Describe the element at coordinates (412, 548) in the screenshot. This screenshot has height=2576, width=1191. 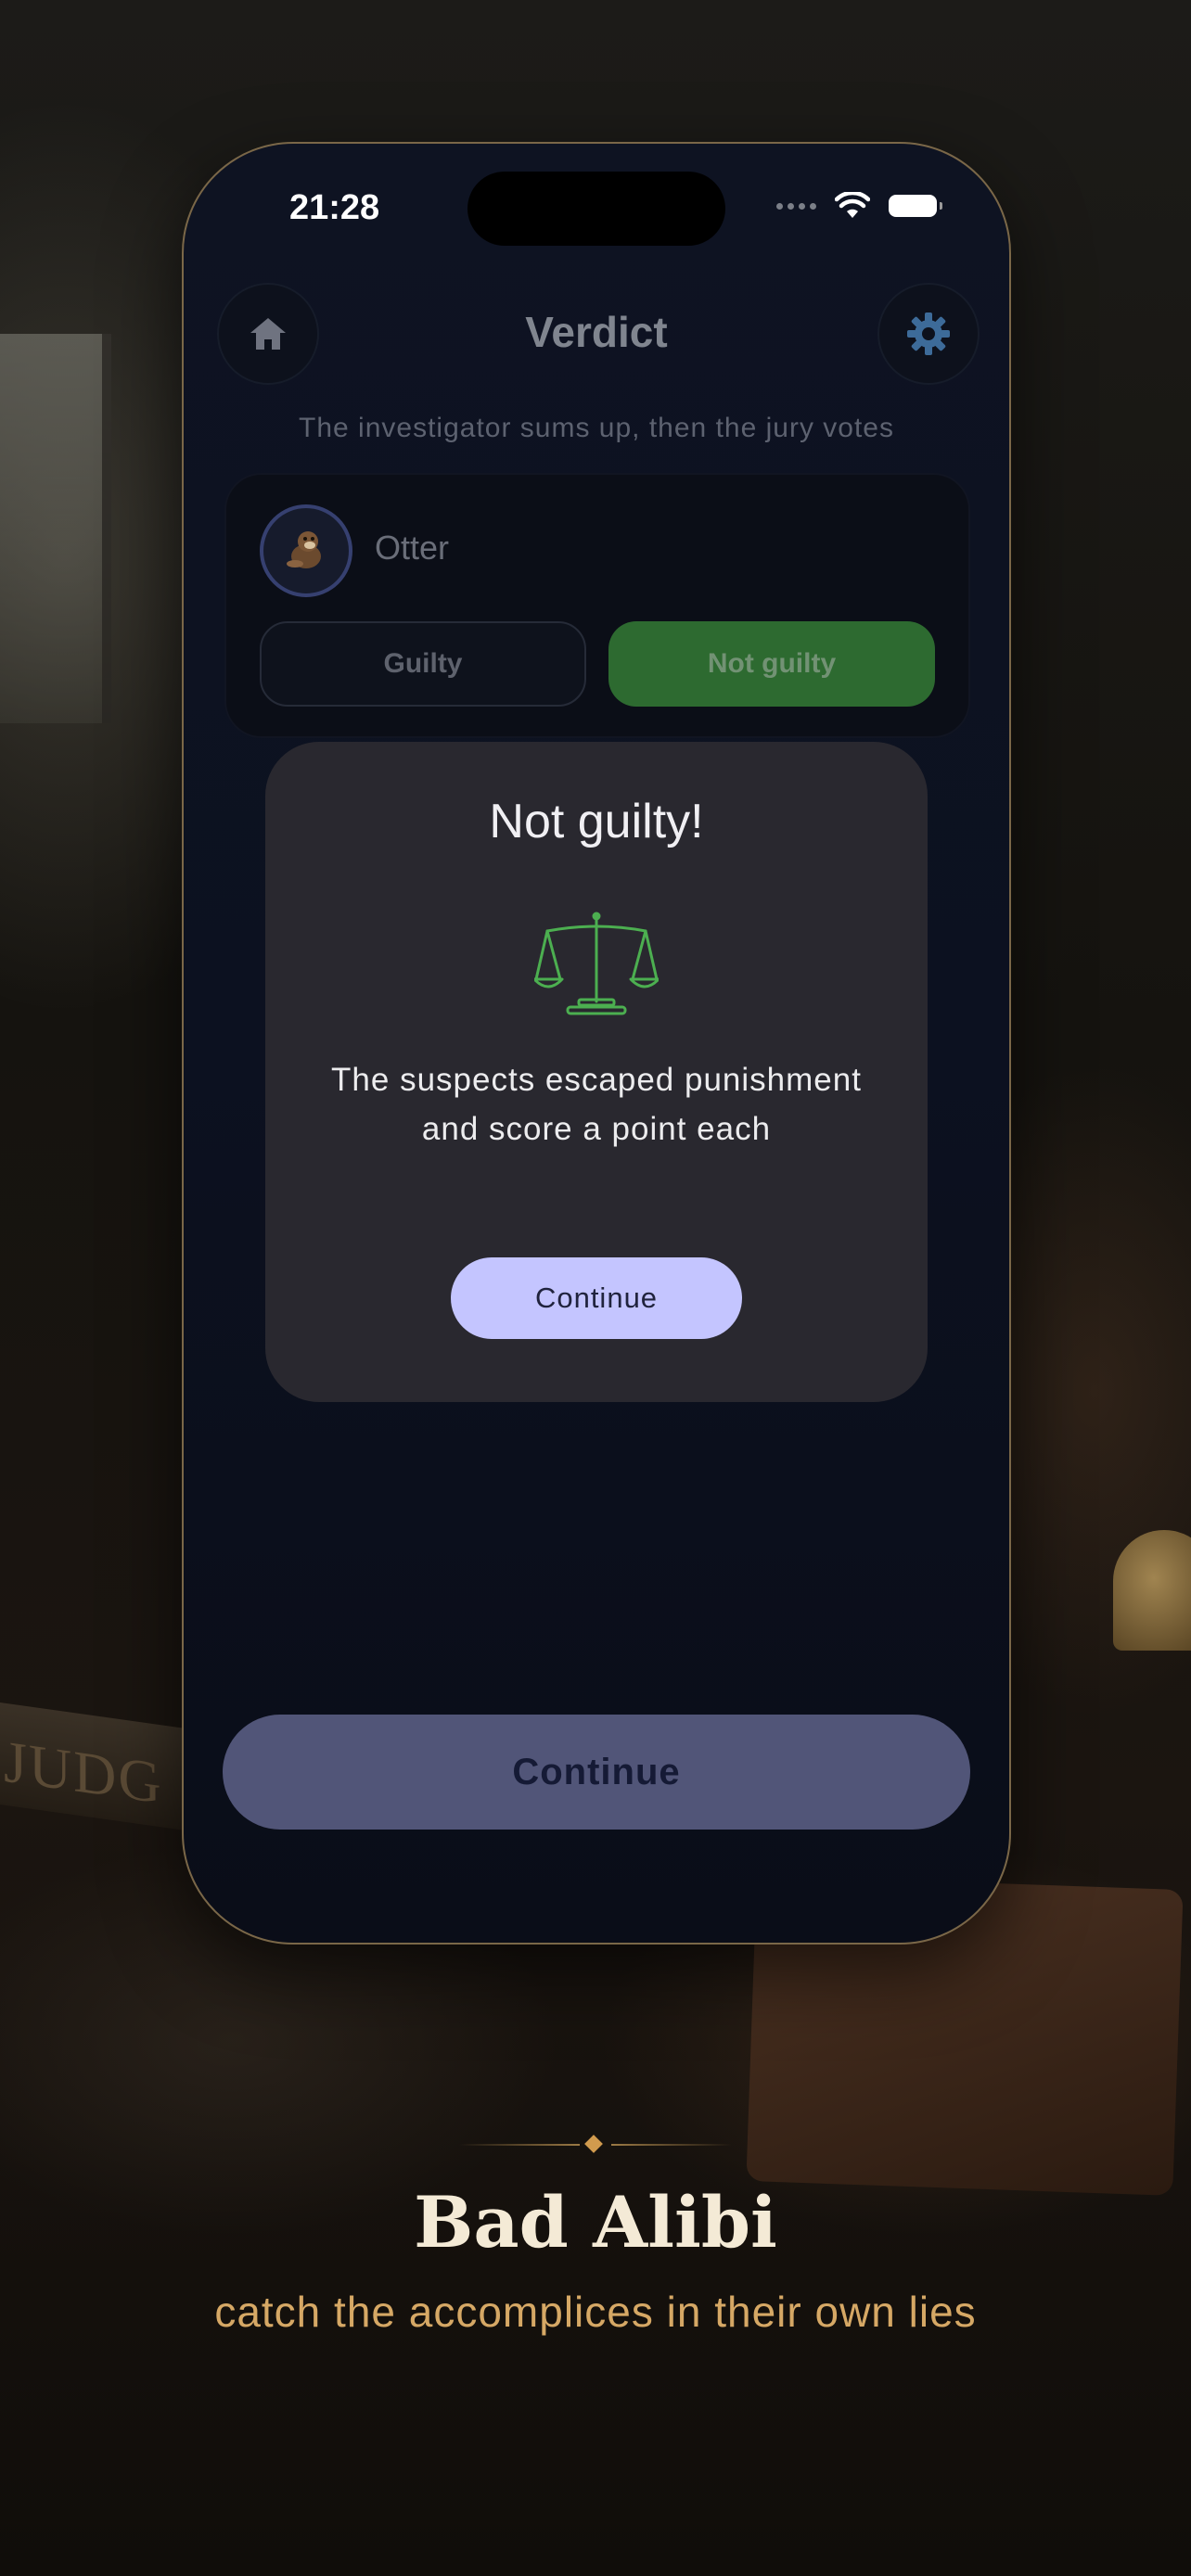
I see `player-name: Otter` at that location.